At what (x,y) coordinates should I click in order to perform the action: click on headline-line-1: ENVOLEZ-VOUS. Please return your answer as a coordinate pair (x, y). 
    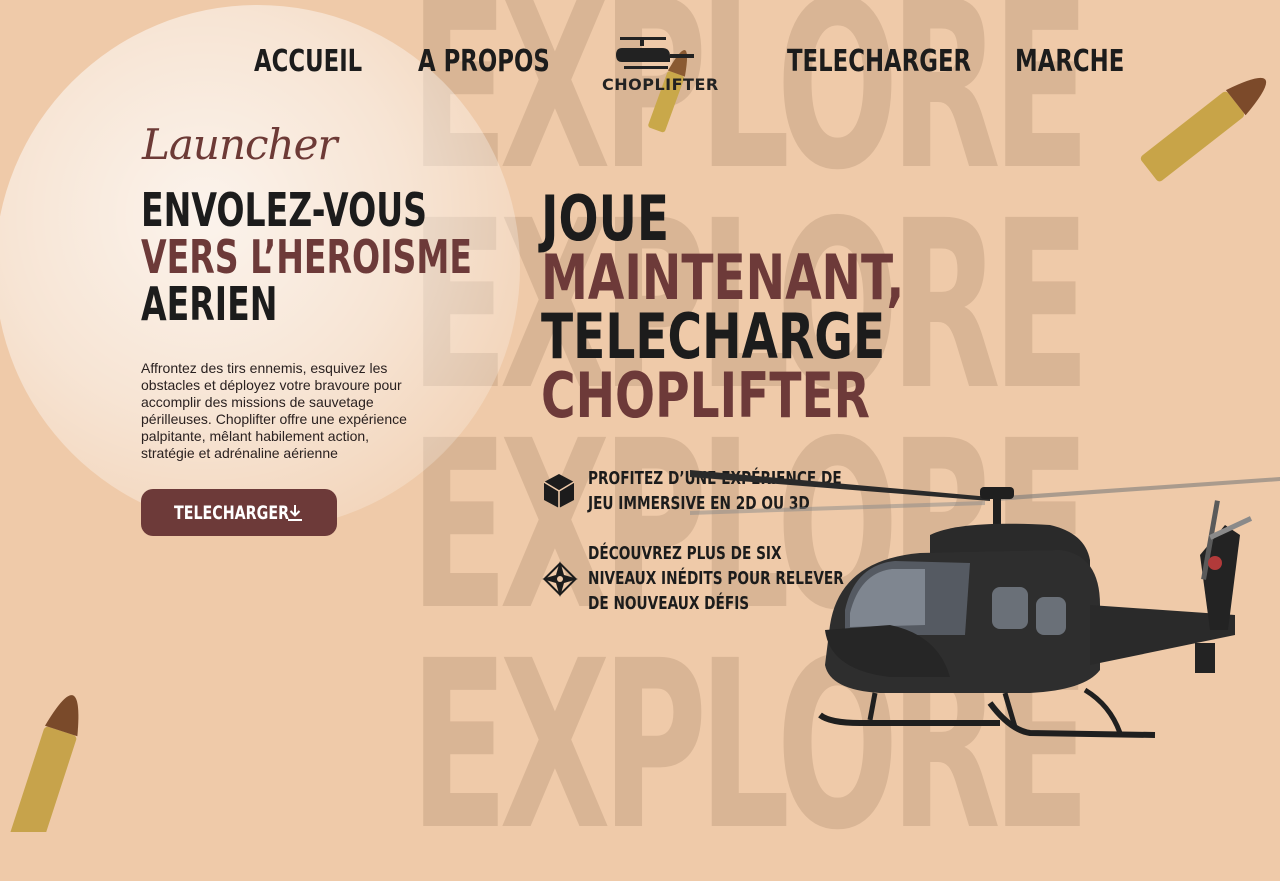
    Looking at the image, I should click on (284, 210).